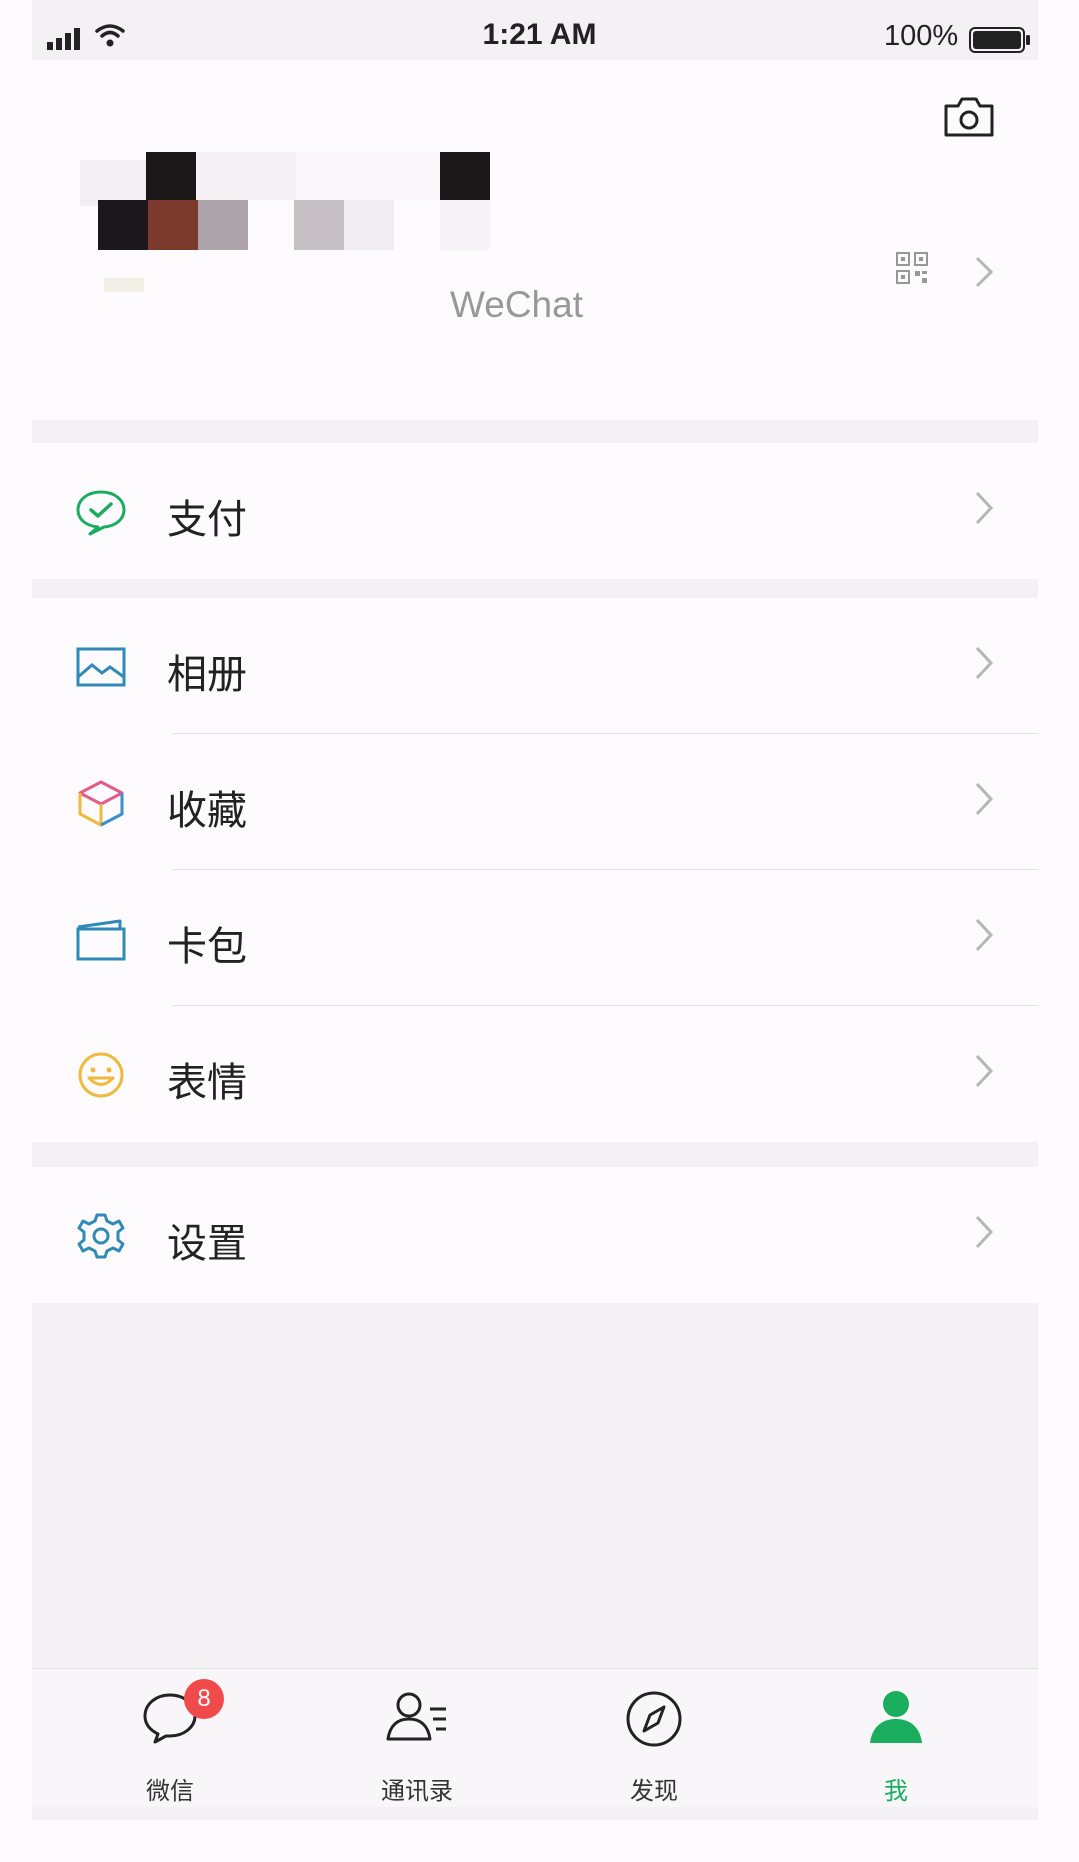 The width and height of the screenshot is (1079, 1862). I want to click on smiley-face-icon, so click(101, 1075).